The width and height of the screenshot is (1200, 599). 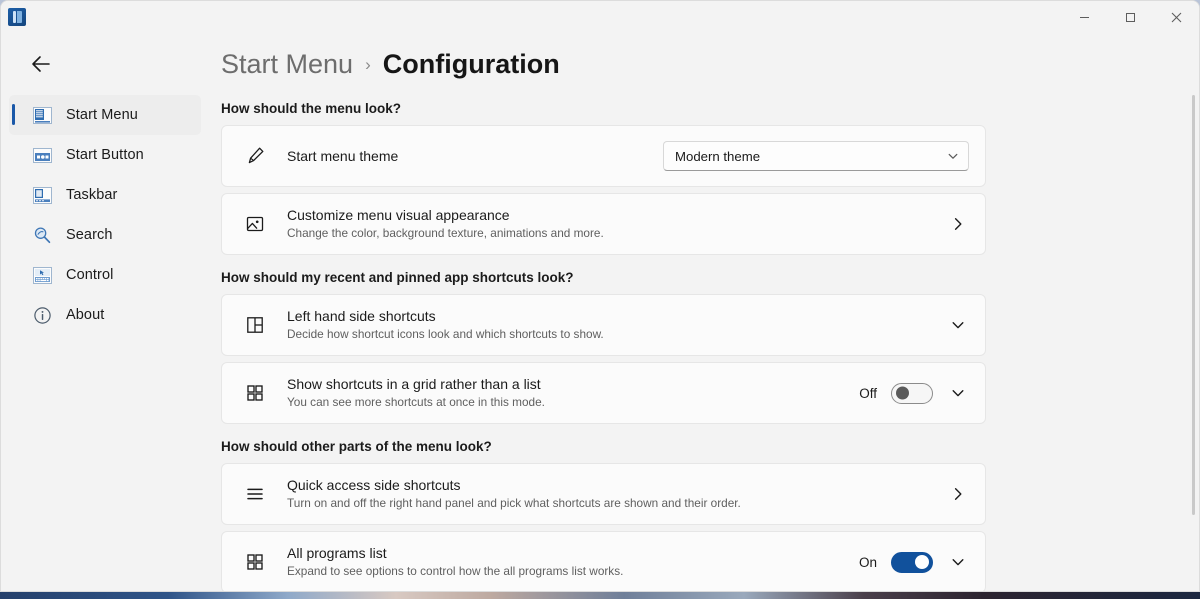 I want to click on window-controls, so click(x=1130, y=17).